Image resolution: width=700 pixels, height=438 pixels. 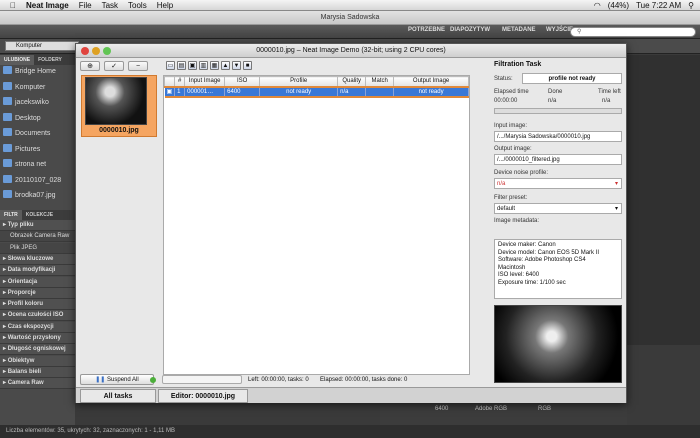 I want to click on menu-file: File, so click(x=85, y=5).